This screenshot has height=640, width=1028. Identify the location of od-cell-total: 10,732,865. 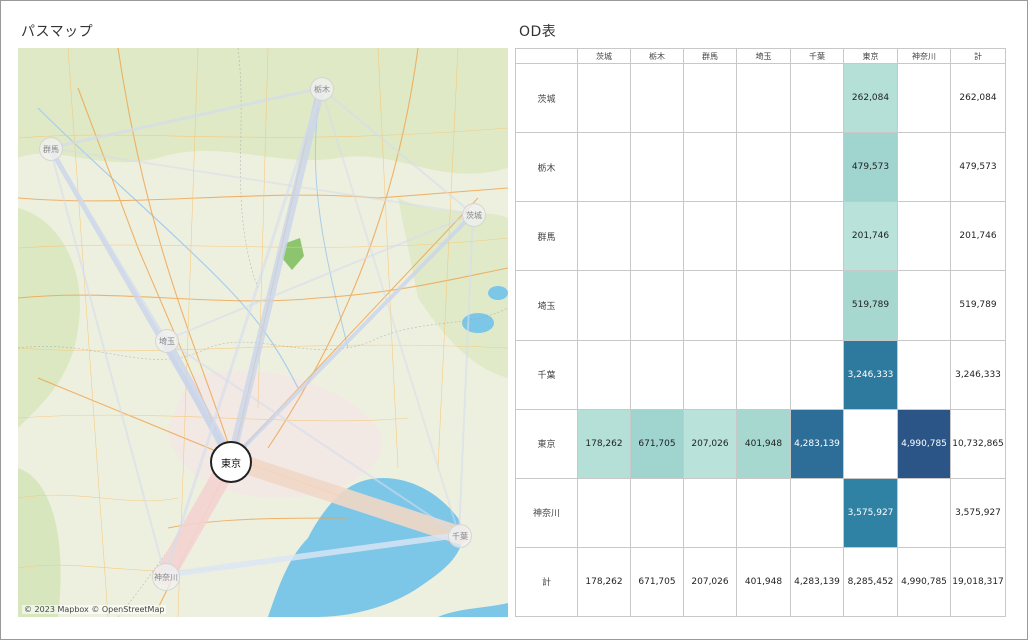
(978, 443).